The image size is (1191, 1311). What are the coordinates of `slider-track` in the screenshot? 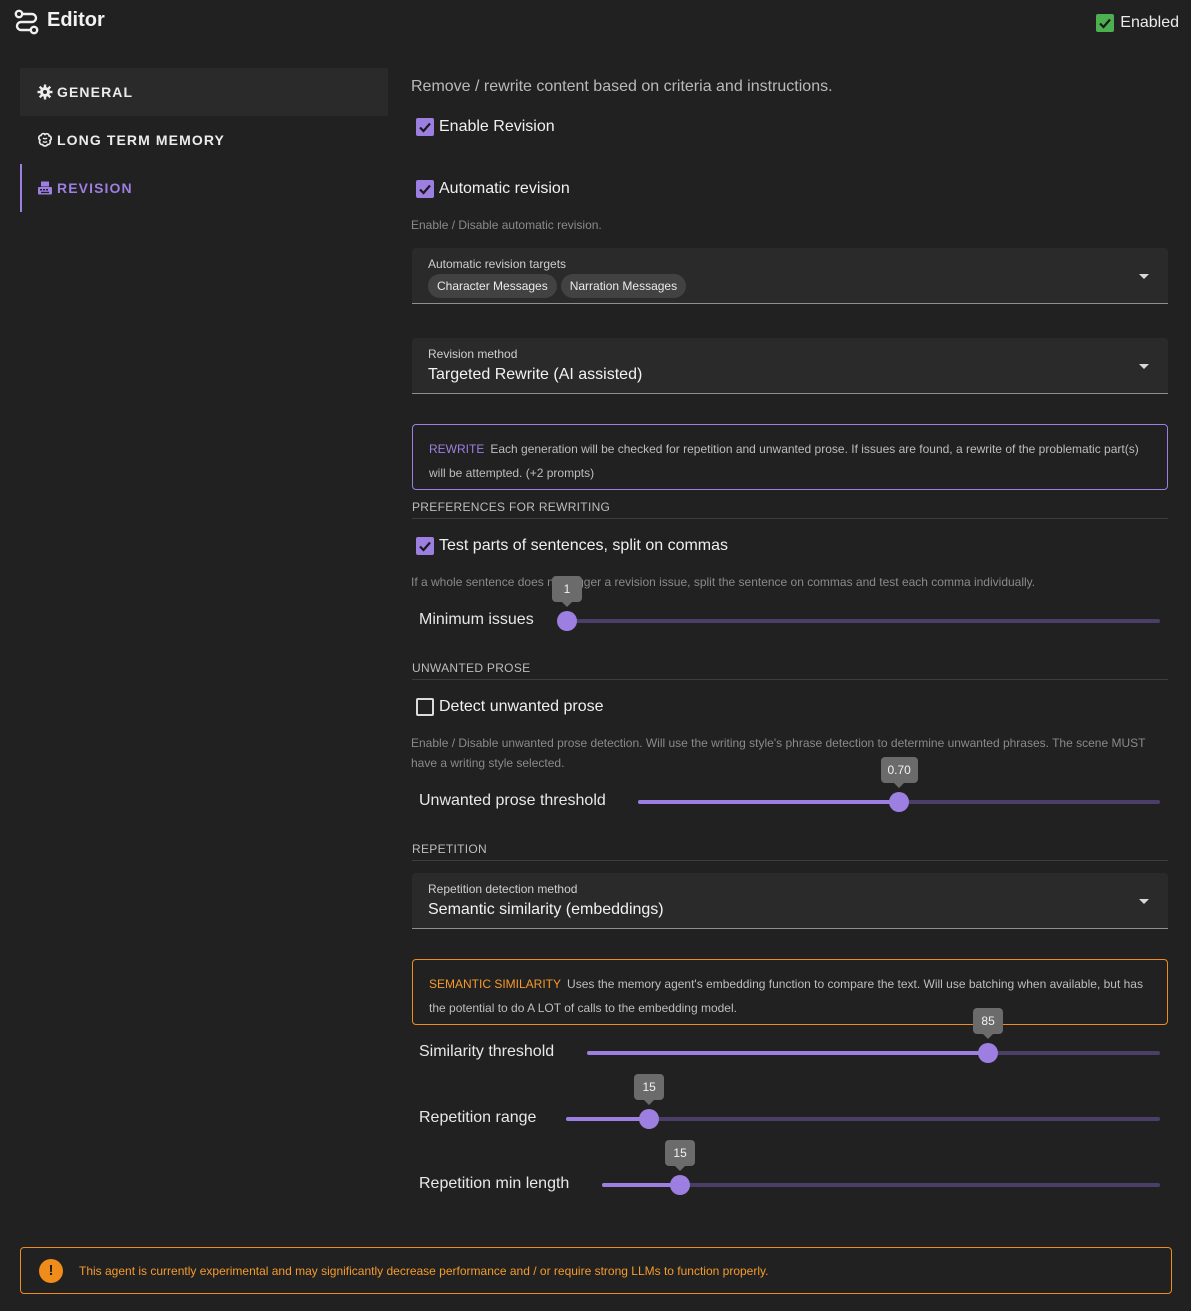 It's located at (863, 621).